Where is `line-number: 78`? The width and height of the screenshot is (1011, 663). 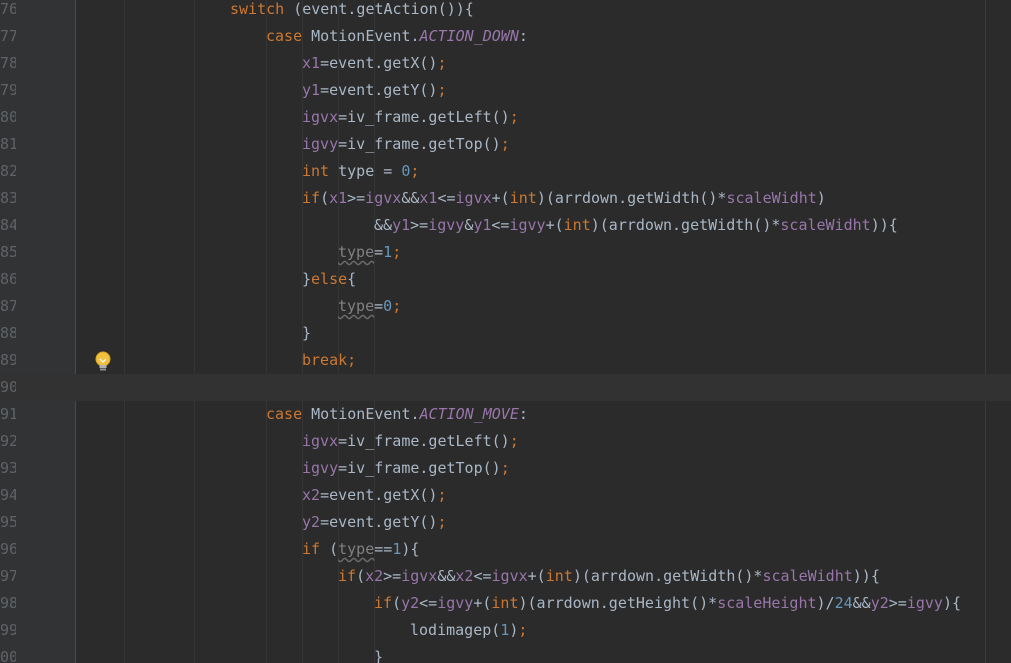 line-number: 78 is located at coordinates (8, 63).